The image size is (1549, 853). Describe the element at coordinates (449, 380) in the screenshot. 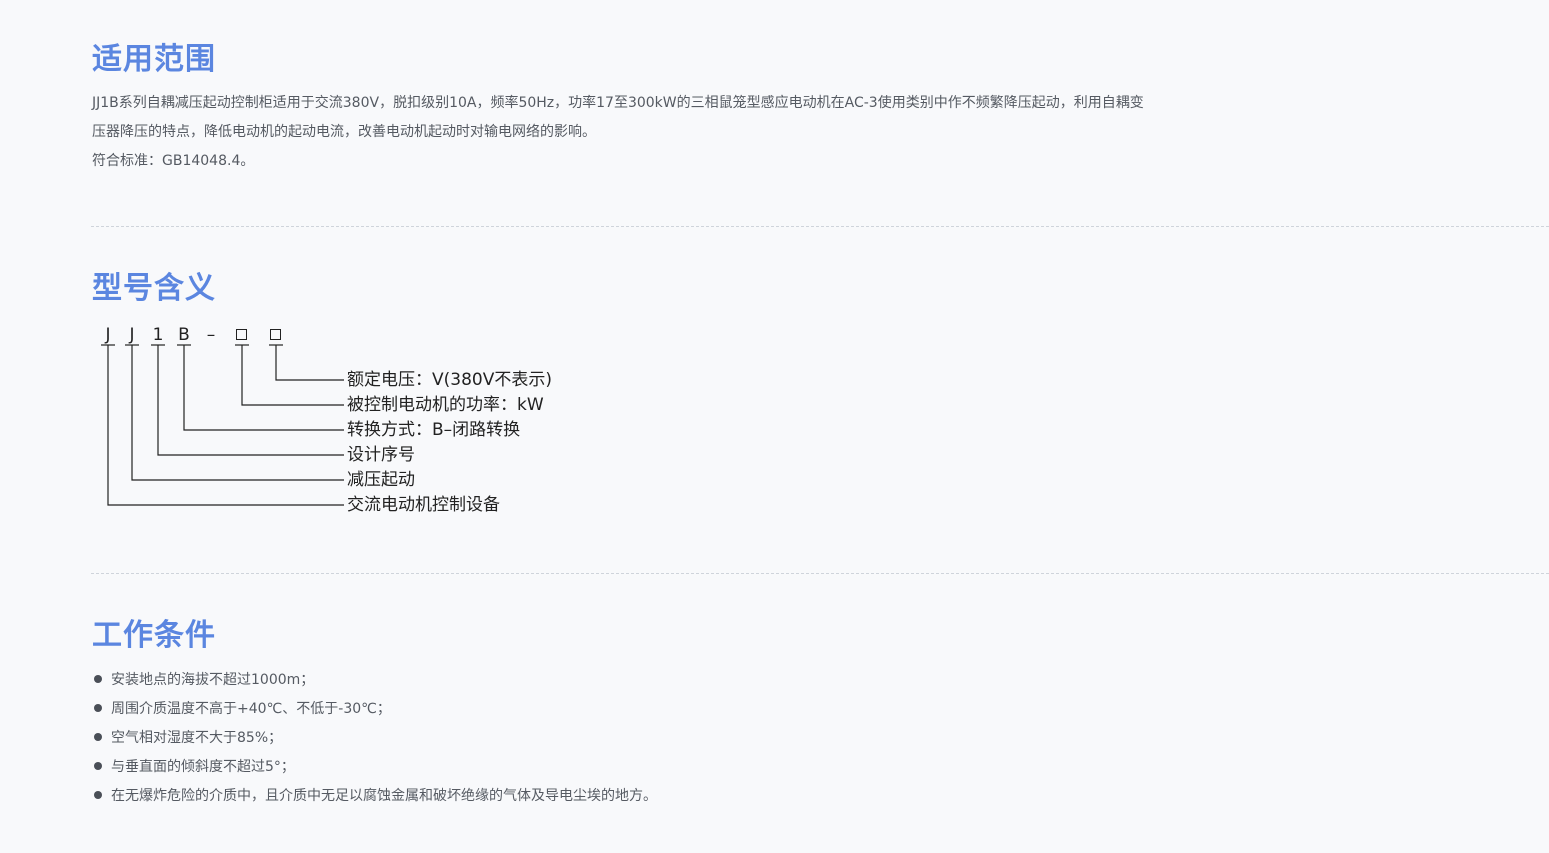

I see `legend-rated-voltage: 额定电压：V(380V不表示)` at that location.